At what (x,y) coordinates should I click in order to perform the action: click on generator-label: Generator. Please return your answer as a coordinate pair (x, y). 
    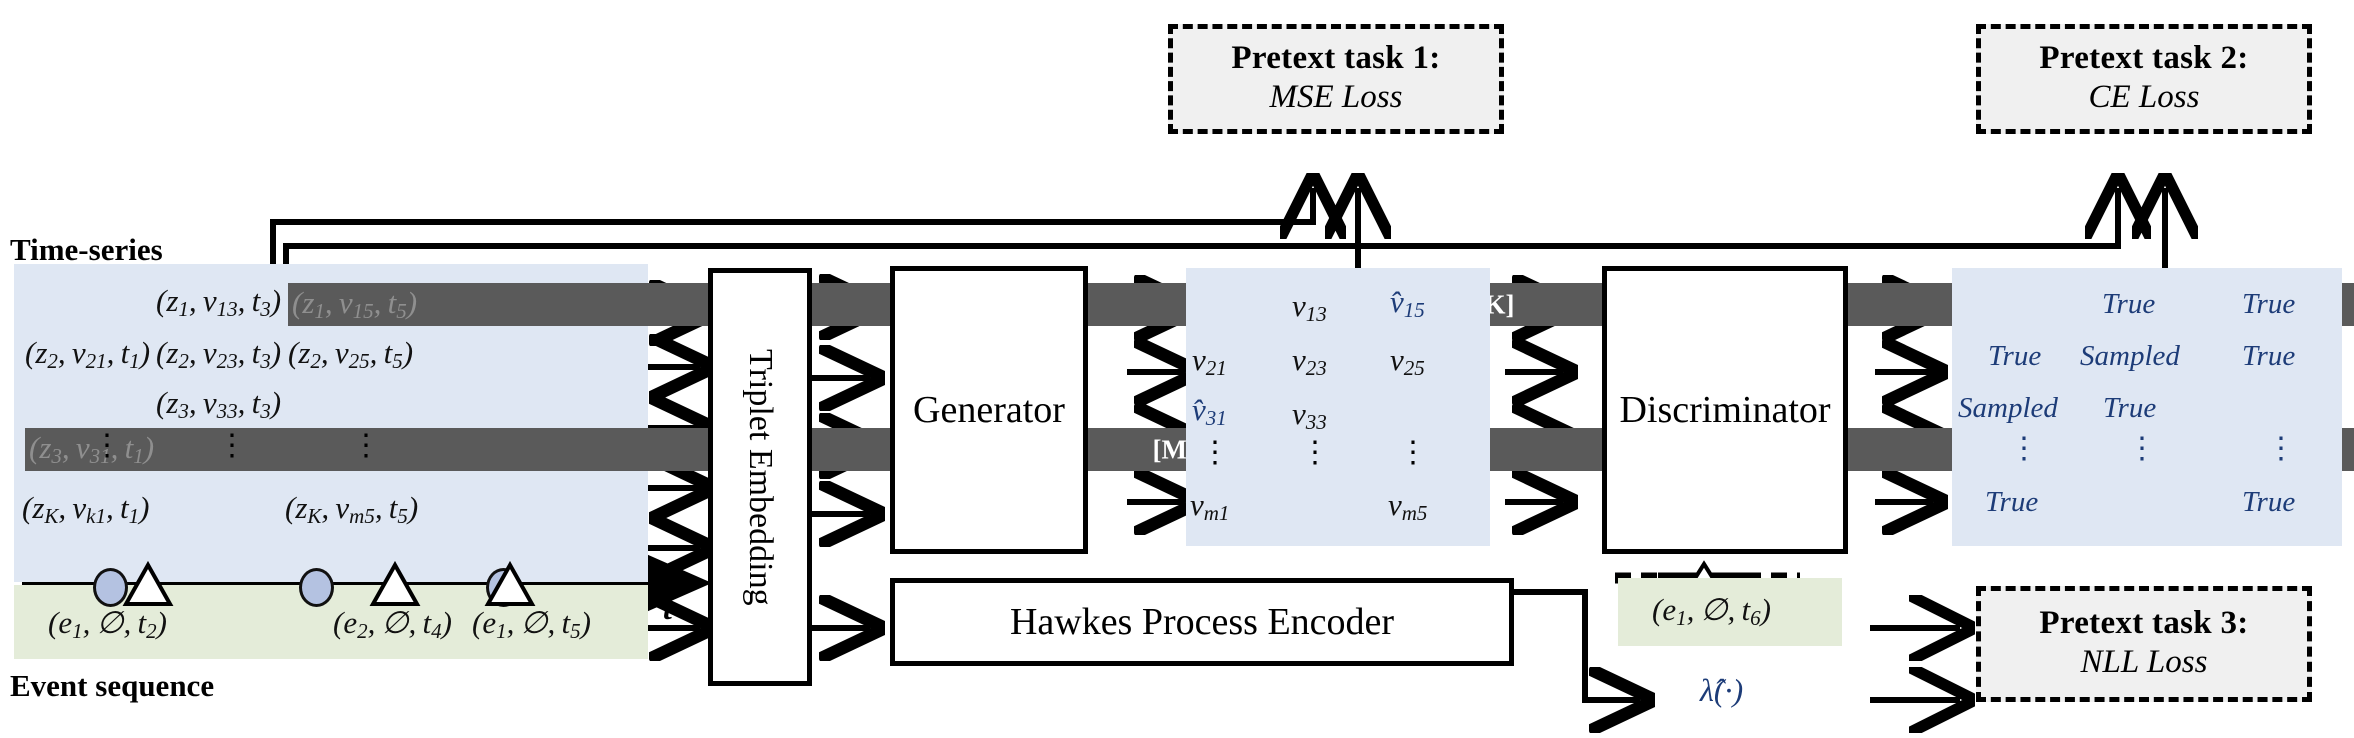
    Looking at the image, I should click on (989, 410).